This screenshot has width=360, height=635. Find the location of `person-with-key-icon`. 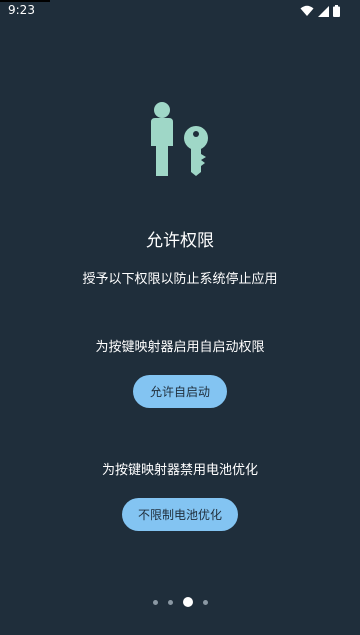

person-with-key-icon is located at coordinates (179, 139).